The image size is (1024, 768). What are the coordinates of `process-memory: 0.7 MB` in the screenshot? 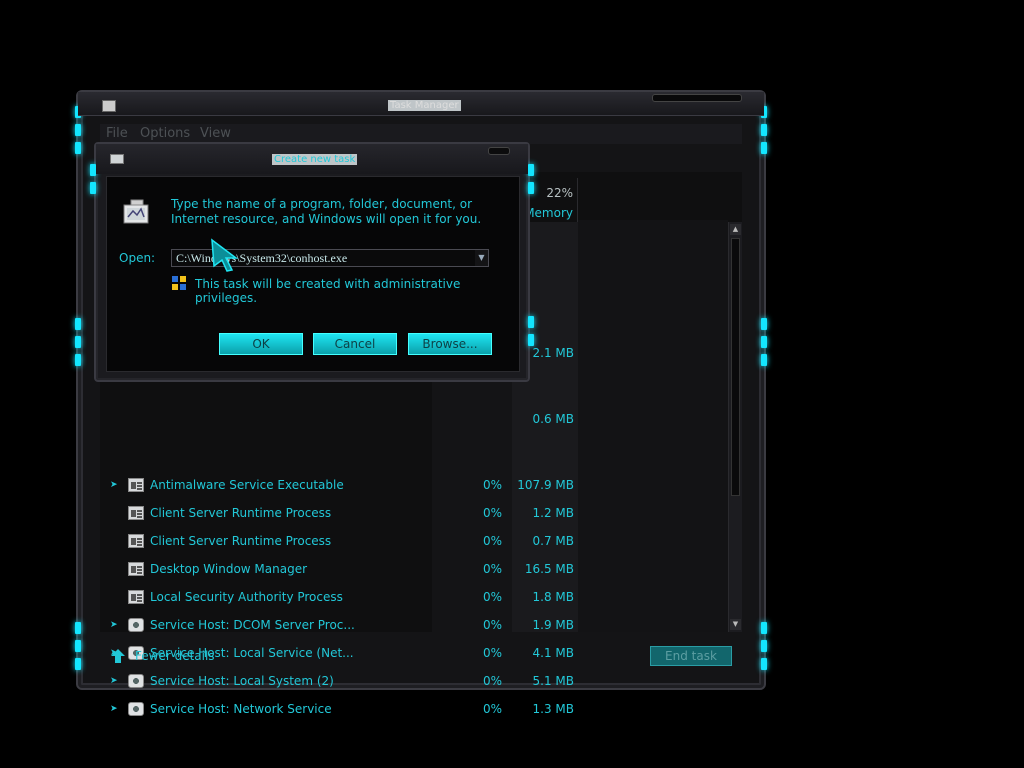 It's located at (553, 541).